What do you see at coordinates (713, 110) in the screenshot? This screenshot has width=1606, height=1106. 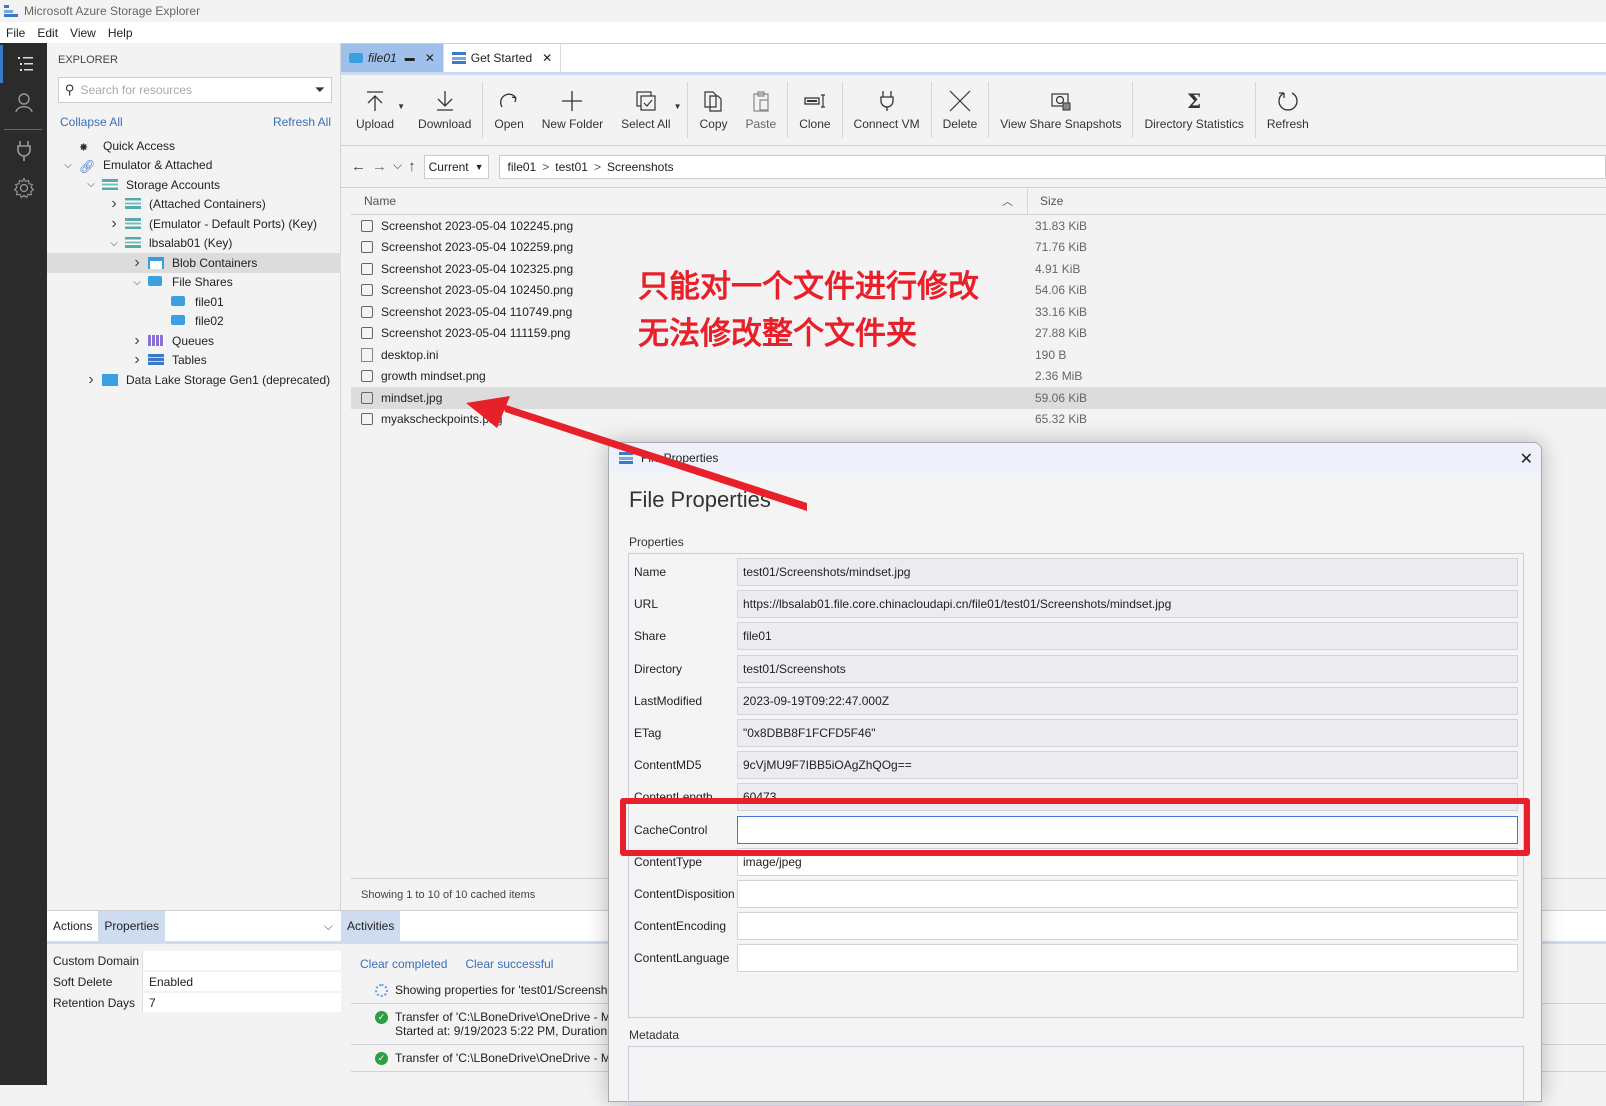 I see `copy-button: Copy` at bounding box center [713, 110].